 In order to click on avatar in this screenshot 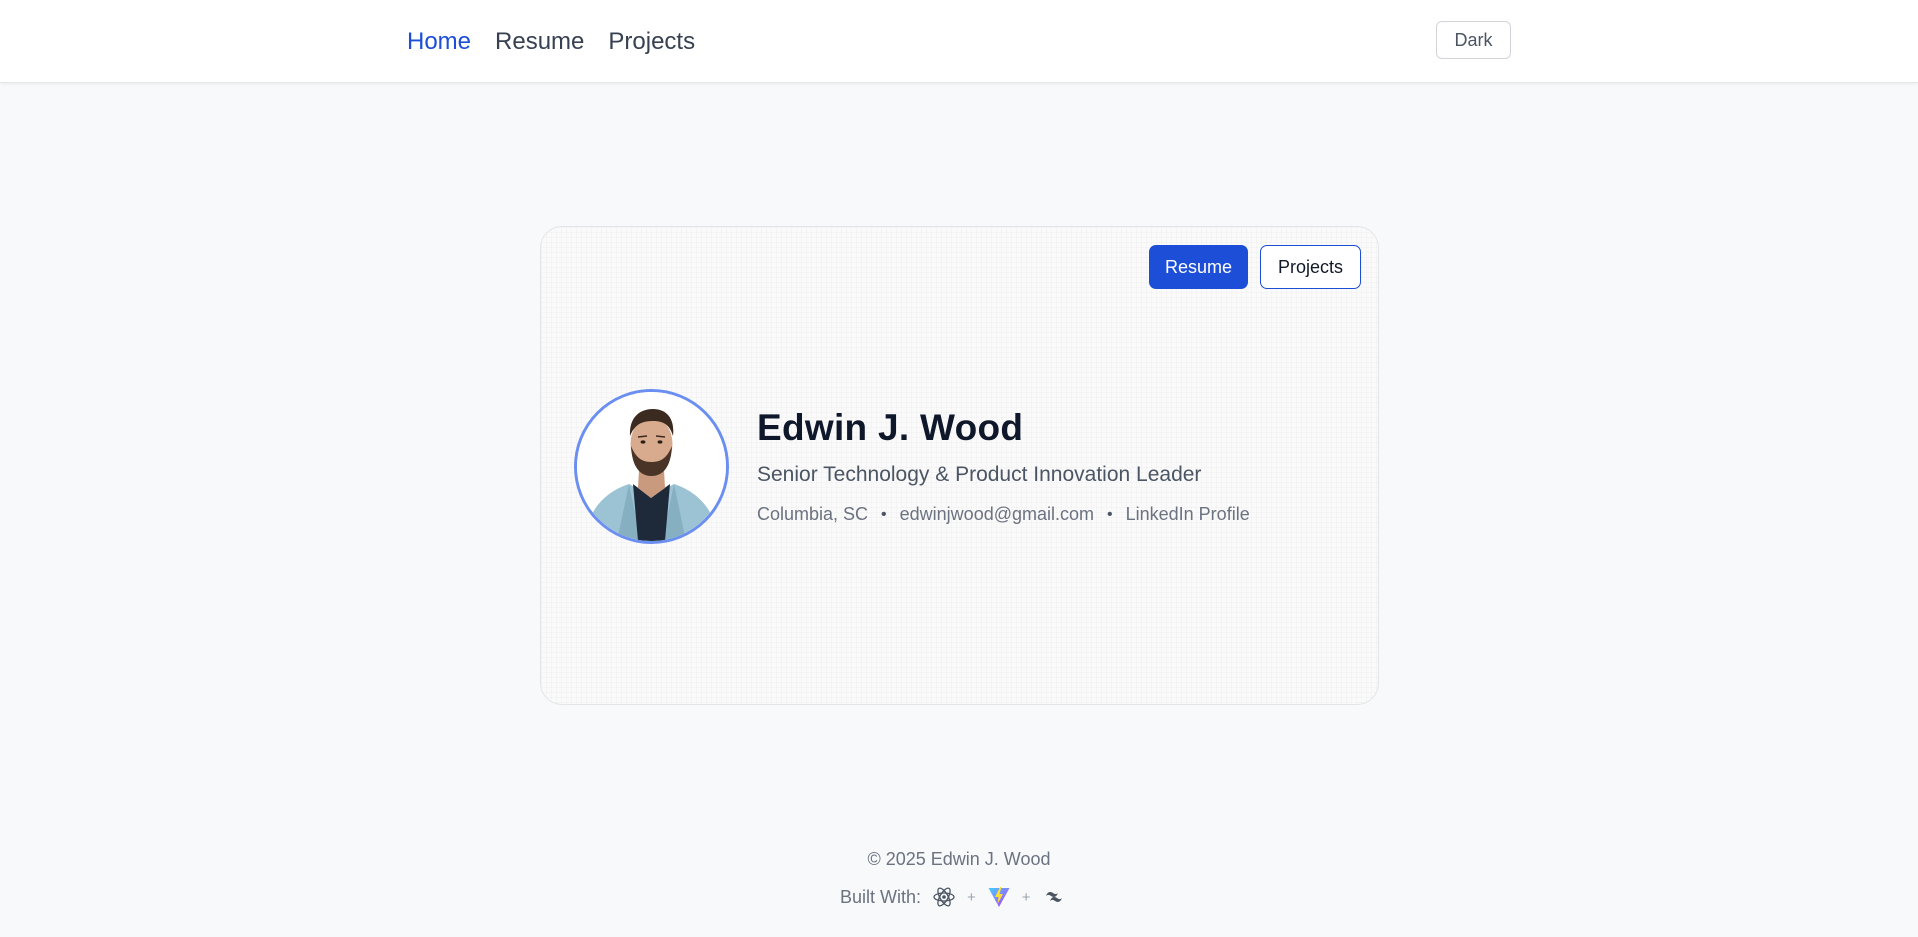, I will do `click(651, 466)`.